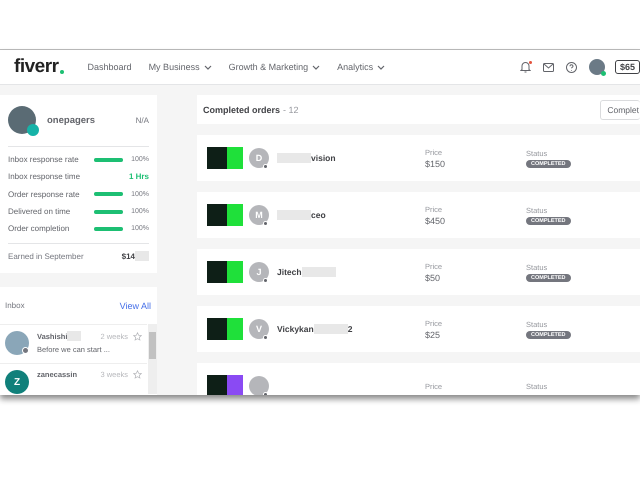 This screenshot has width=640, height=480. What do you see at coordinates (596, 67) in the screenshot?
I see `user-avatar` at bounding box center [596, 67].